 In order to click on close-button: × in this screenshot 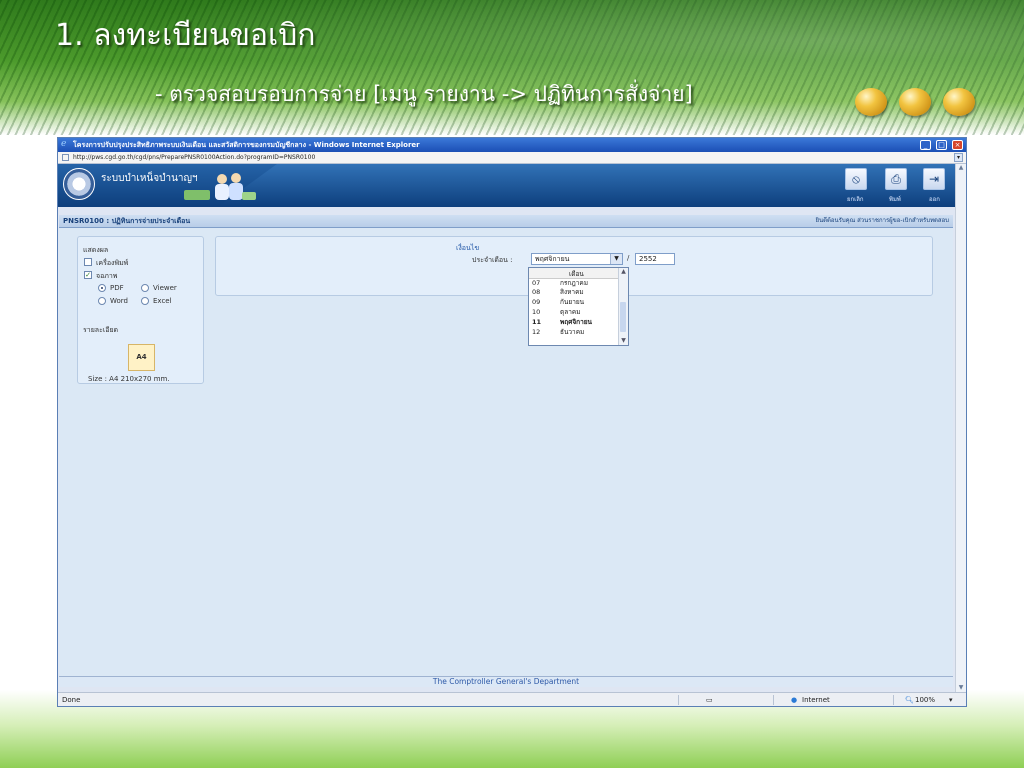, I will do `click(957, 145)`.